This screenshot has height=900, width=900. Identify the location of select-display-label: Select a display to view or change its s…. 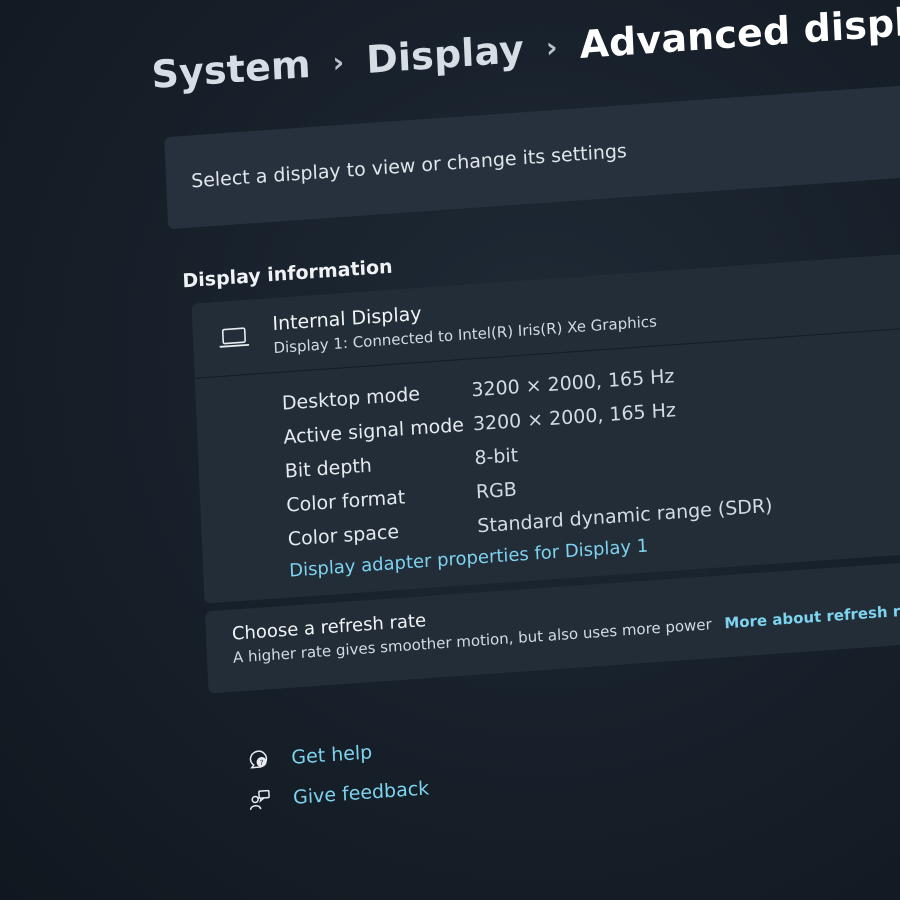
(409, 166).